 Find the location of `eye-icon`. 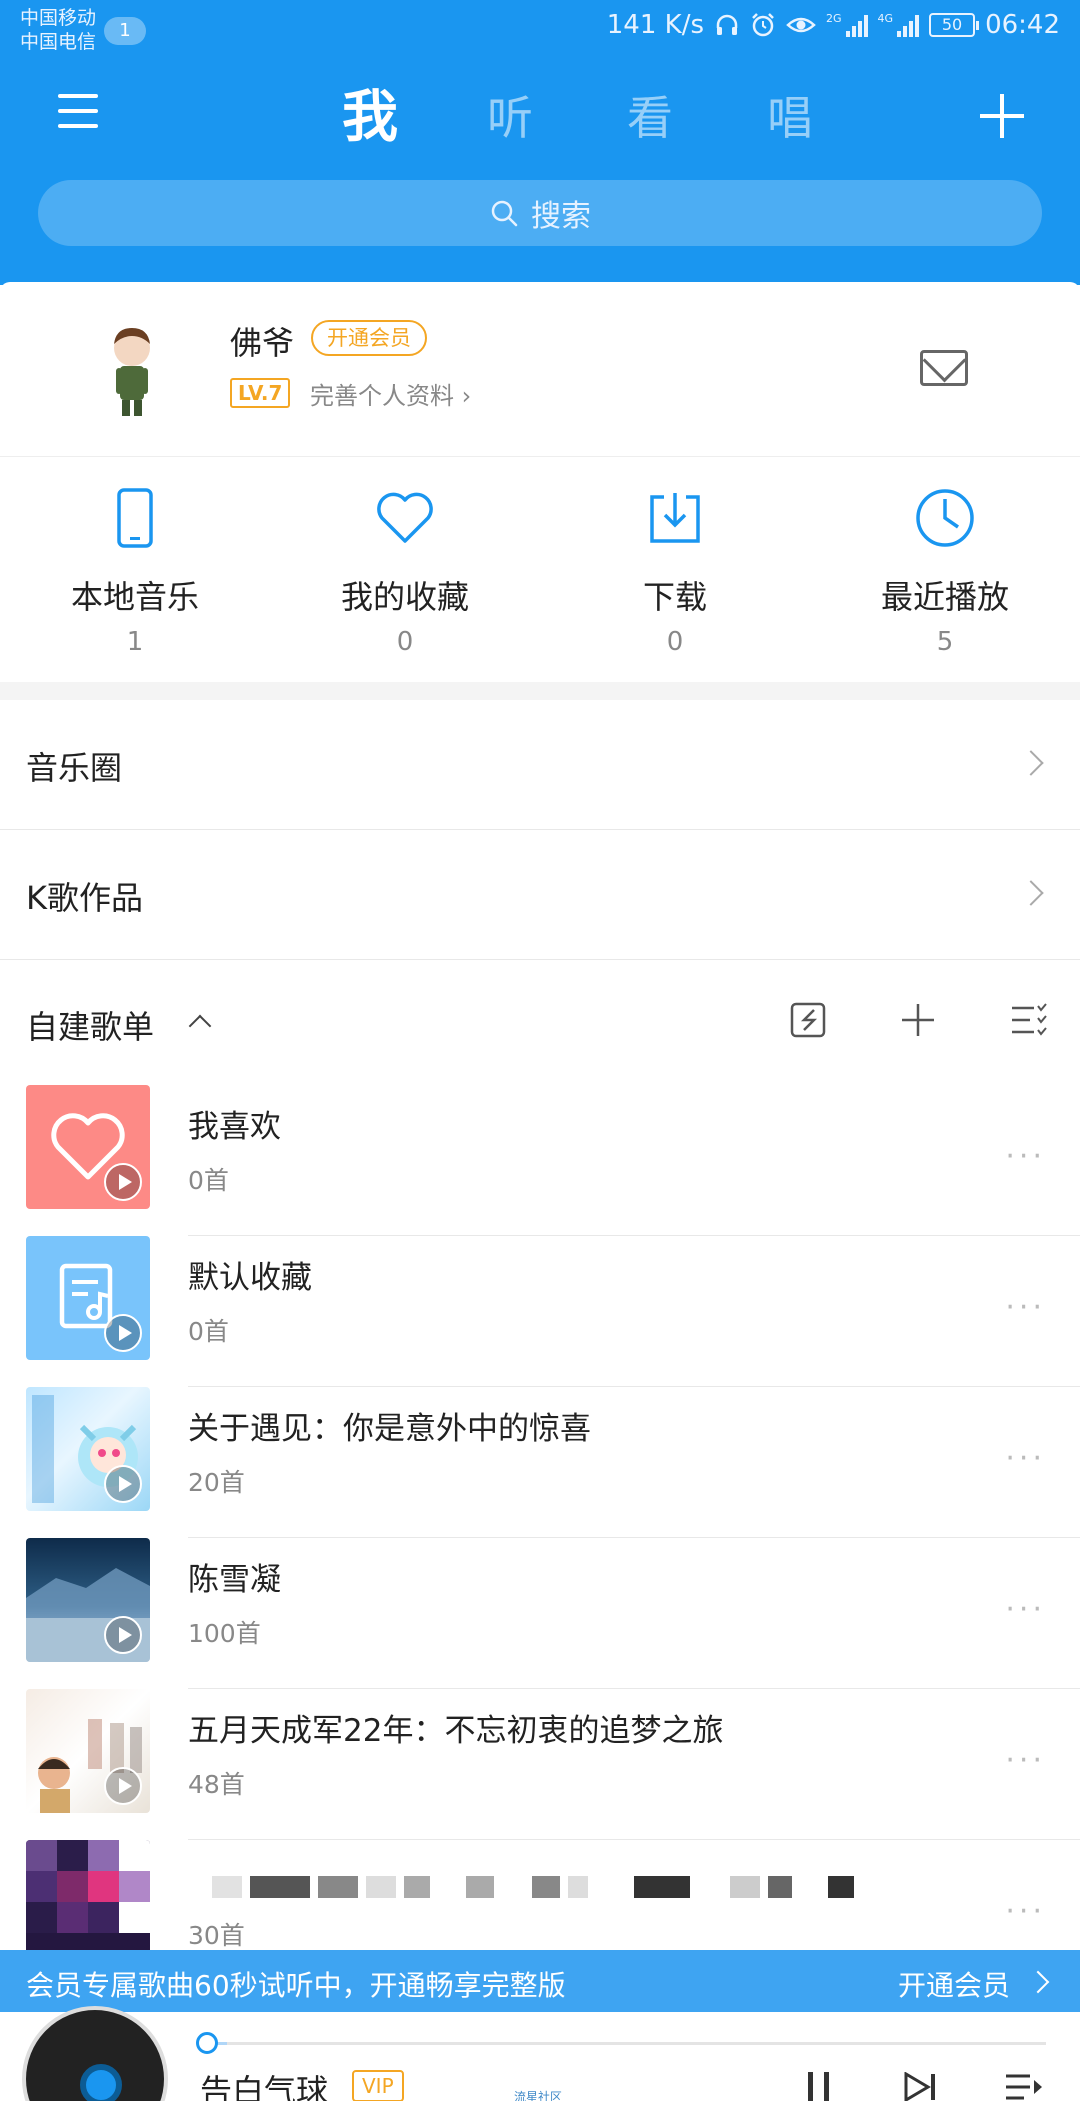

eye-icon is located at coordinates (801, 25).